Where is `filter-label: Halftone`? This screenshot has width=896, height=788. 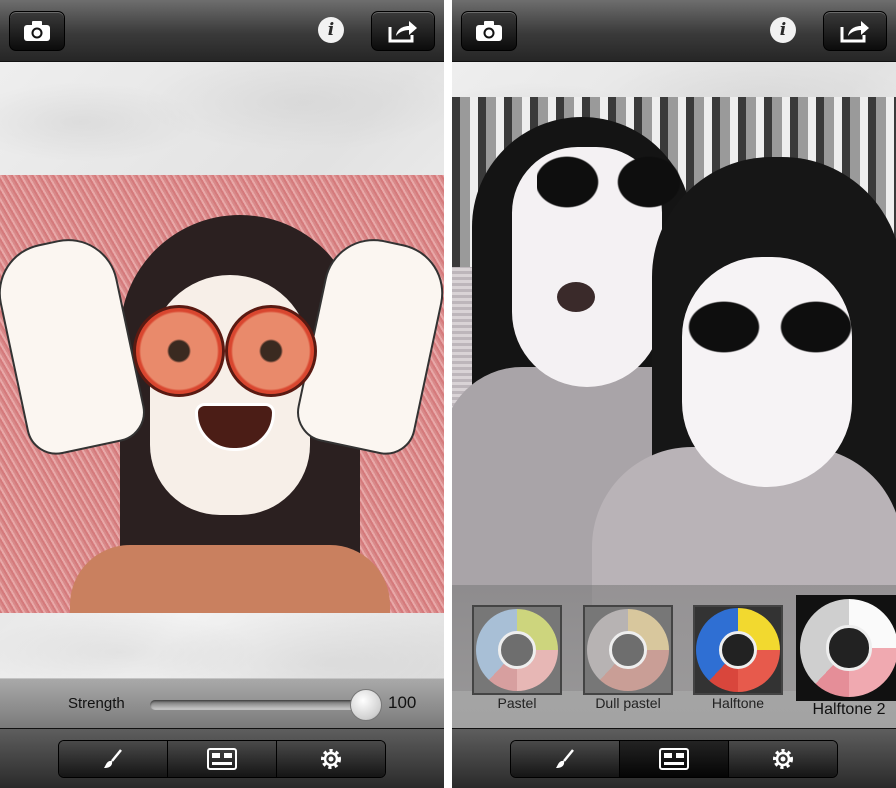 filter-label: Halftone is located at coordinates (738, 703).